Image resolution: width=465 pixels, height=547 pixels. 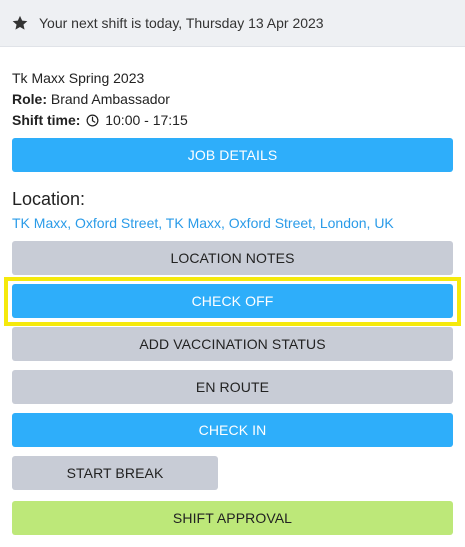 What do you see at coordinates (92, 120) in the screenshot?
I see `clock-icon` at bounding box center [92, 120].